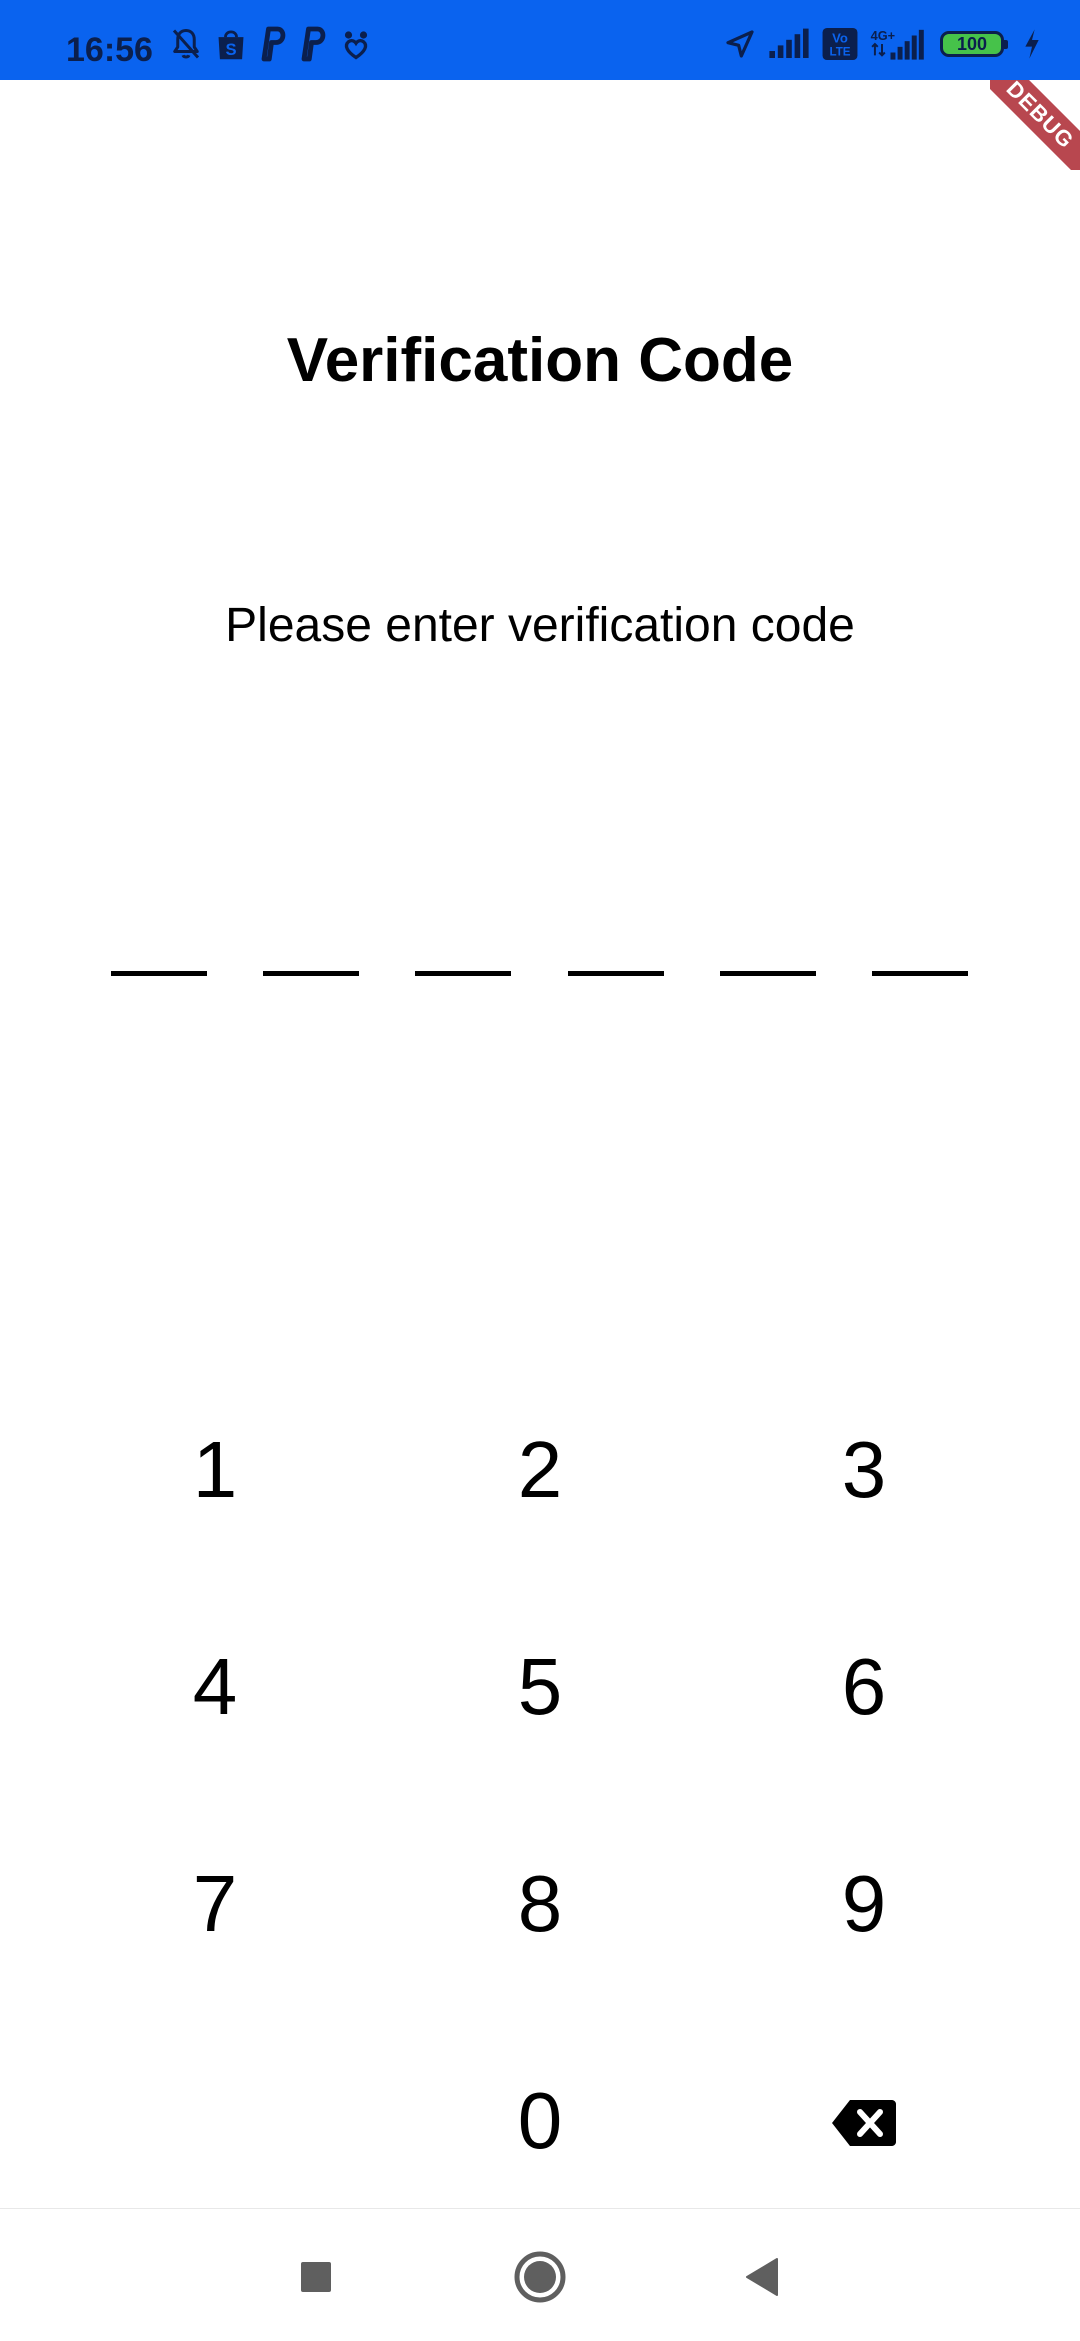 This screenshot has width=1080, height=2341. What do you see at coordinates (356, 44) in the screenshot?
I see `dog-paw-icon` at bounding box center [356, 44].